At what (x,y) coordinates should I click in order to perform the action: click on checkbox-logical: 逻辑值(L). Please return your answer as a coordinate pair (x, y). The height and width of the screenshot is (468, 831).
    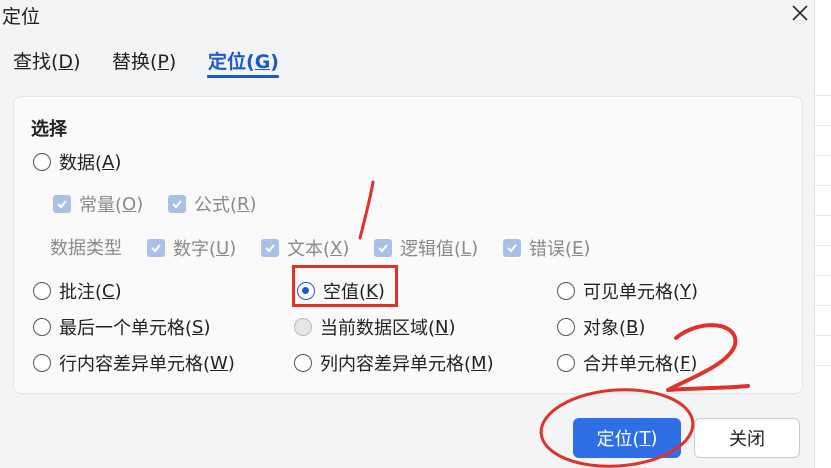
    Looking at the image, I should click on (426, 248).